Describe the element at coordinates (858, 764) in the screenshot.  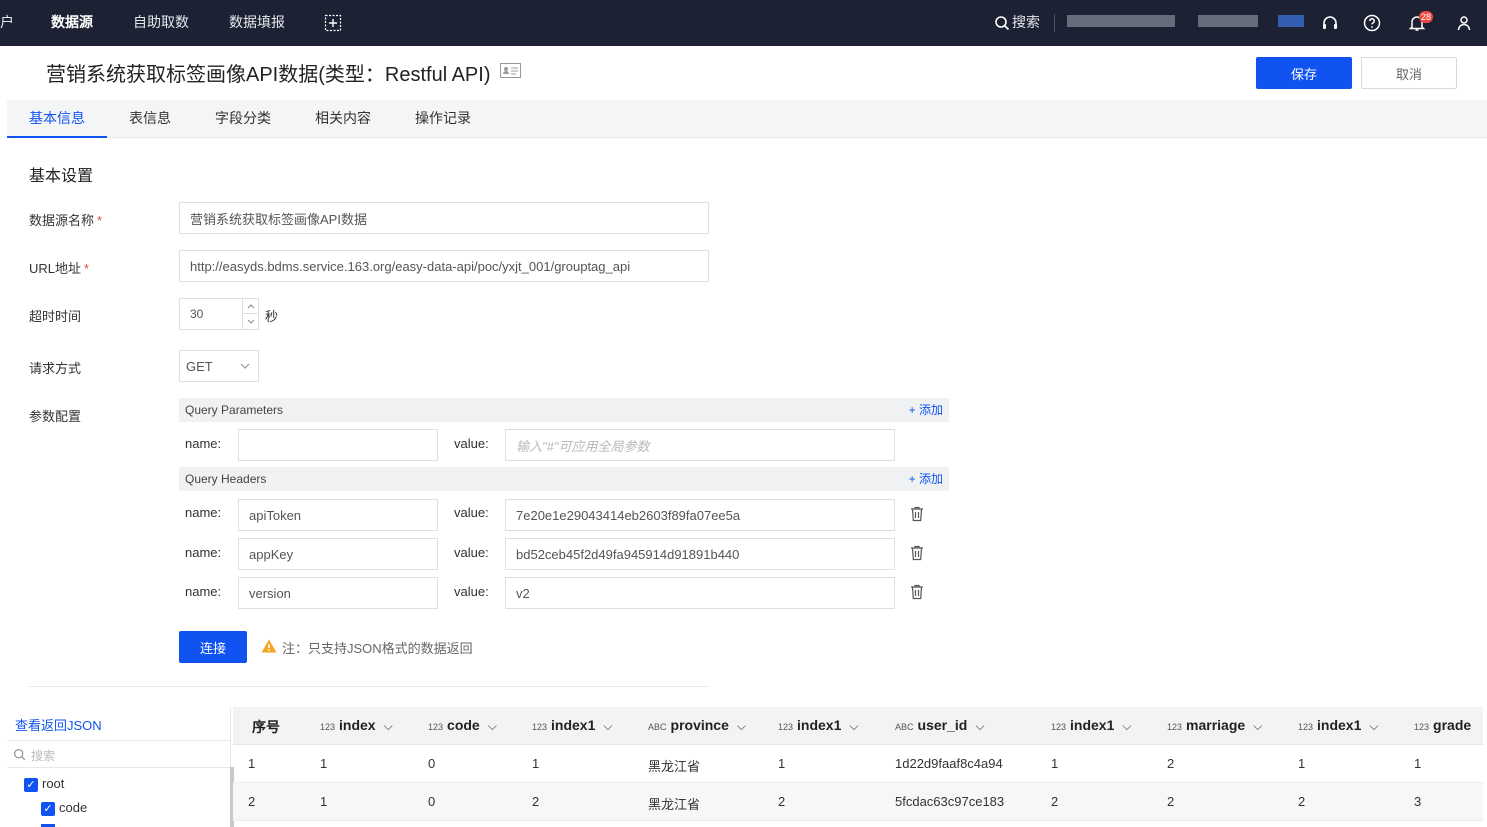
I see `table-row: 1 1 0 1 黑龙江省 1 1d22d9faaf8c4a94 1 2 1 1` at that location.